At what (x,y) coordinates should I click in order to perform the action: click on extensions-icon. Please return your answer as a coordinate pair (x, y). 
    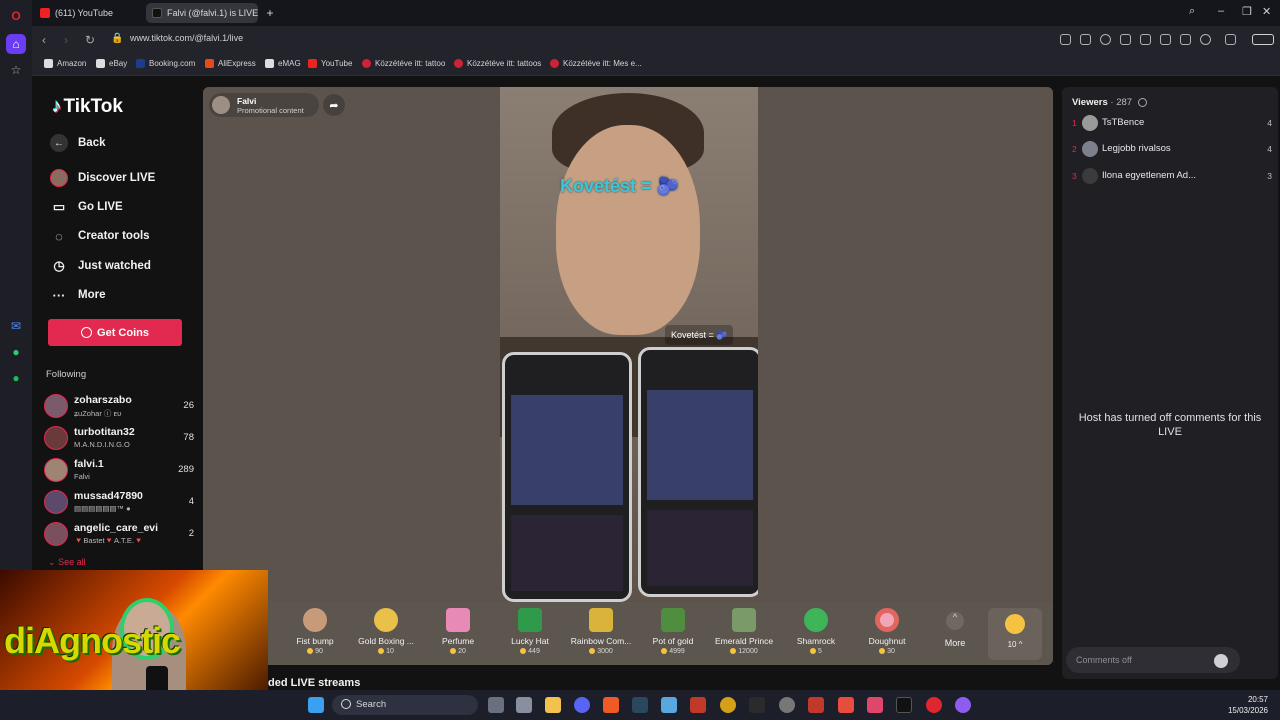
    Looking at the image, I should click on (1230, 39).